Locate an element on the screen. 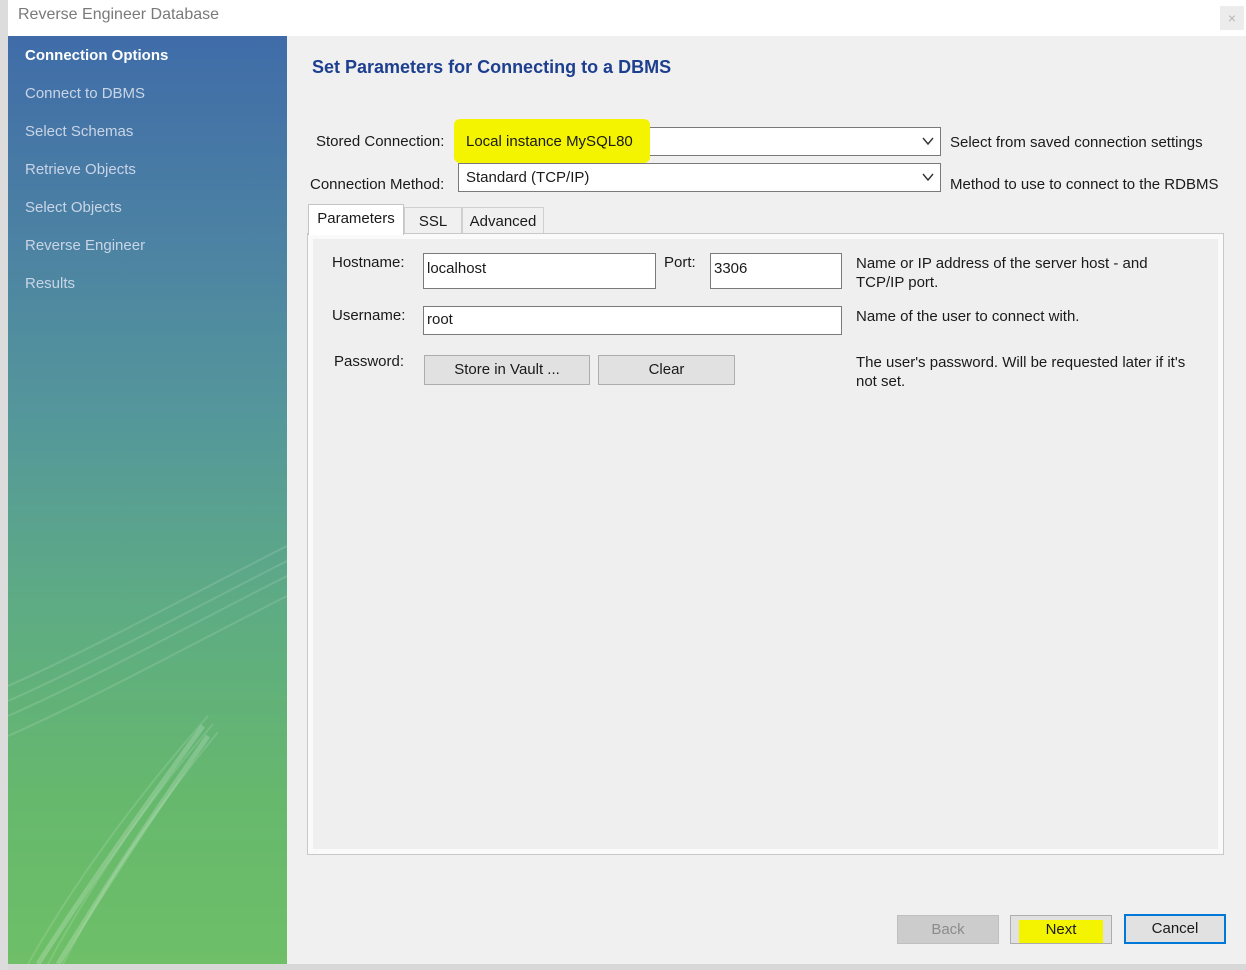 This screenshot has height=970, width=1246. tab-parameters-label: Parameters is located at coordinates (356, 218).